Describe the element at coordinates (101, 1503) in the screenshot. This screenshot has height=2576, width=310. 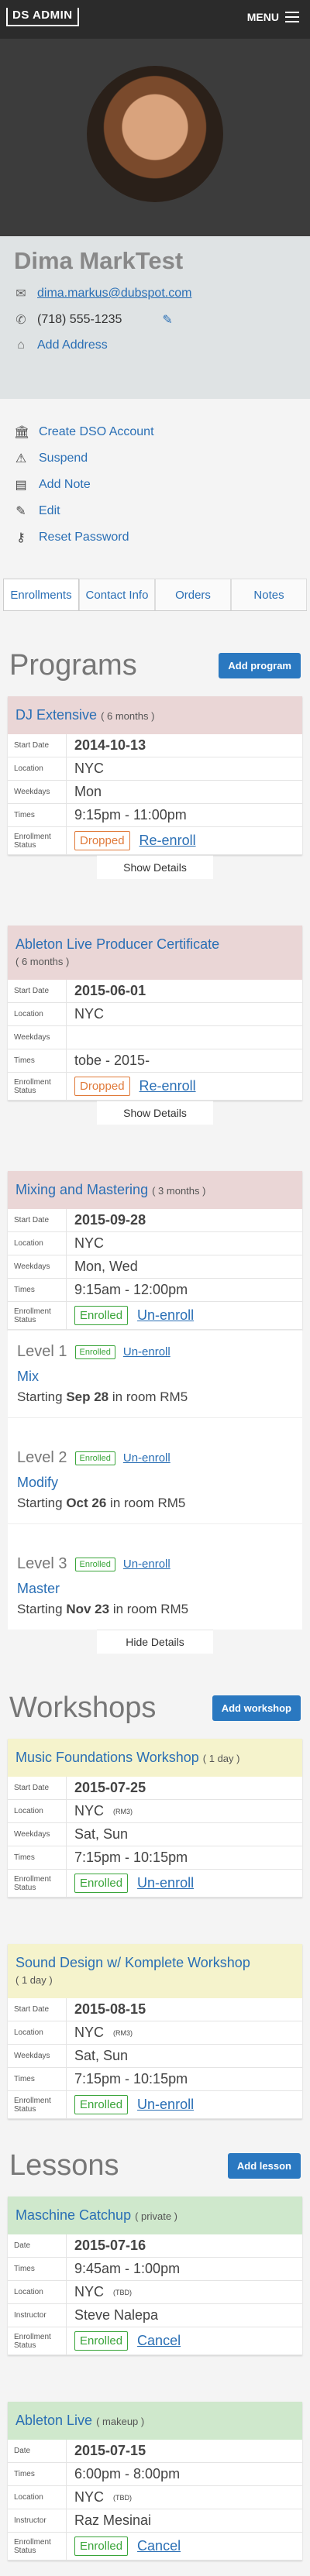
I see `level-start: Starting Oct 26 in room RM5` at that location.